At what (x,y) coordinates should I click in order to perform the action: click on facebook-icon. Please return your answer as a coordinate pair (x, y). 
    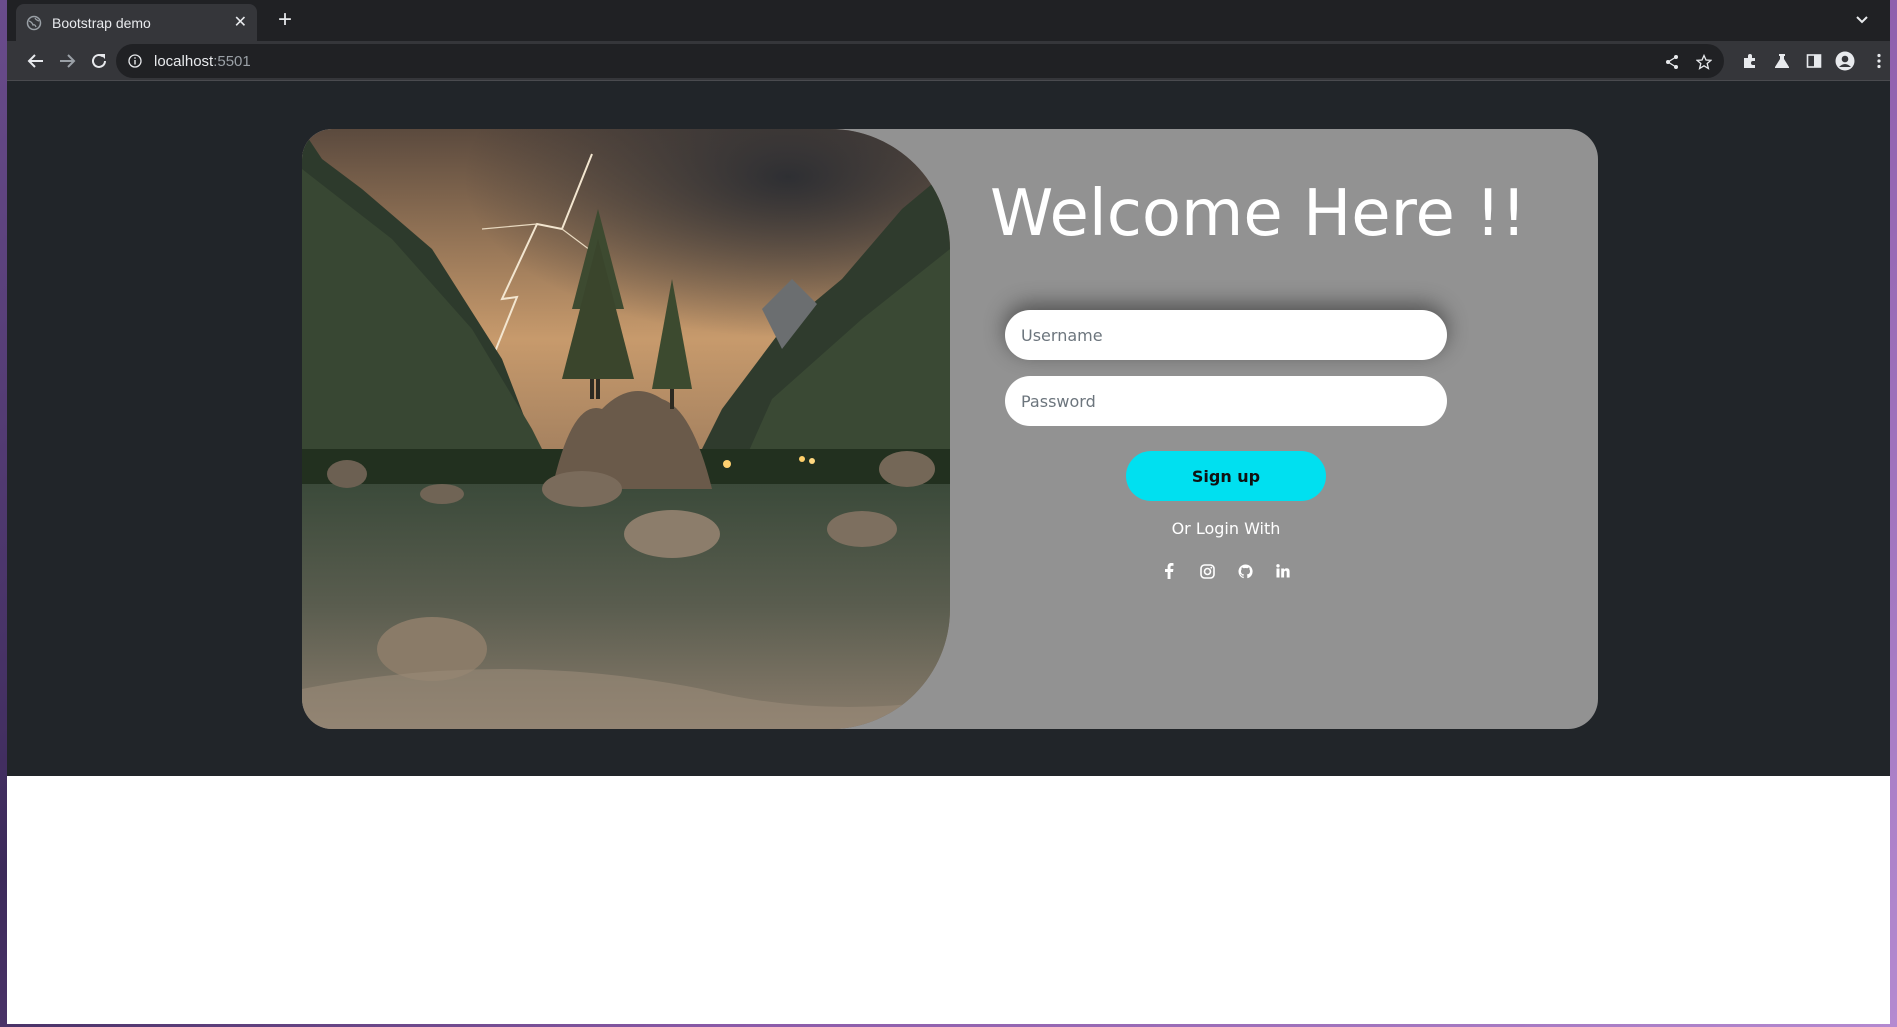
    Looking at the image, I should click on (1169, 571).